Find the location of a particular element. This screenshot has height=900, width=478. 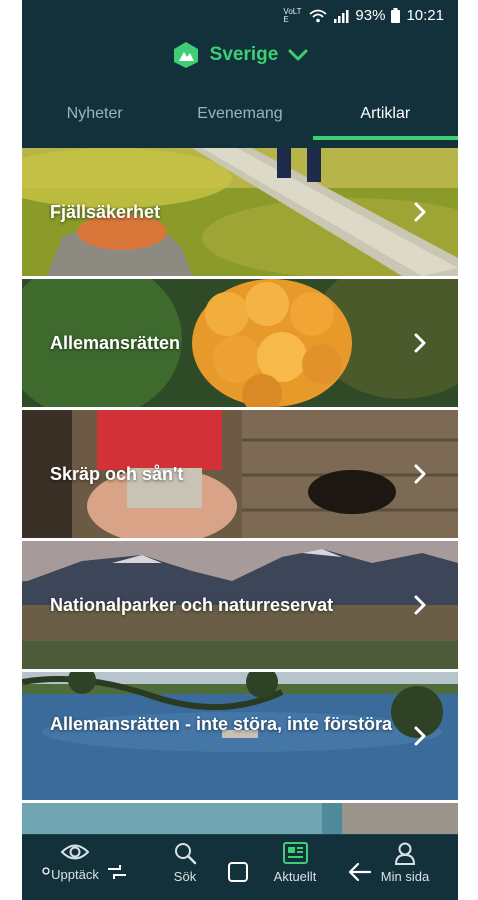

article-card-skrap: Skräp och sån't is located at coordinates (240, 474).